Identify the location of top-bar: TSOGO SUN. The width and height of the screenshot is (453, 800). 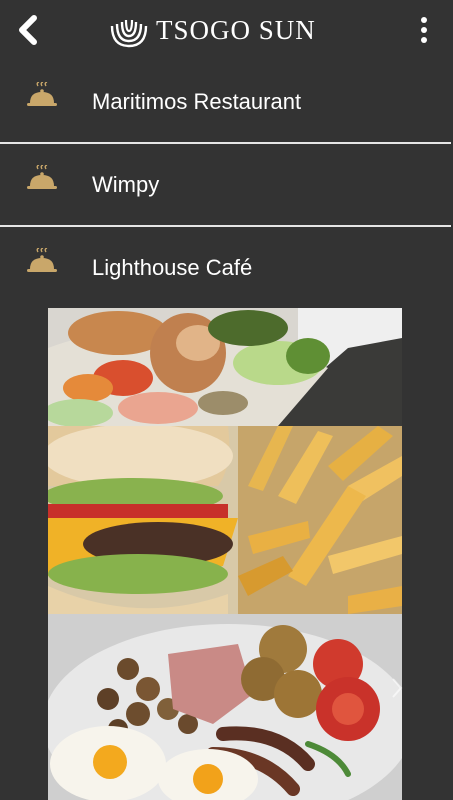
(226, 30).